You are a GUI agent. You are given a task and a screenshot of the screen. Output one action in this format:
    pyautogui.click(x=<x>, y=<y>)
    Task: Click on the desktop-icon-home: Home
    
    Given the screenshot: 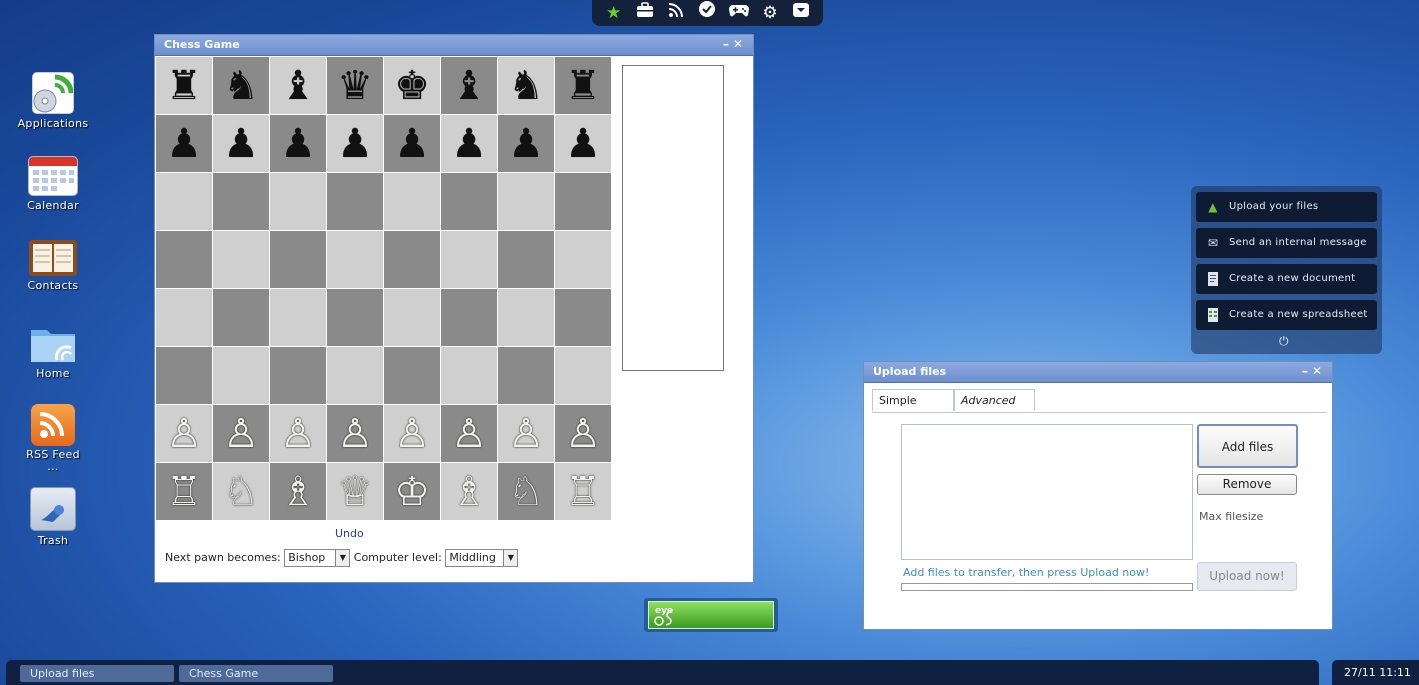 What is the action you would take?
    pyautogui.click(x=53, y=352)
    